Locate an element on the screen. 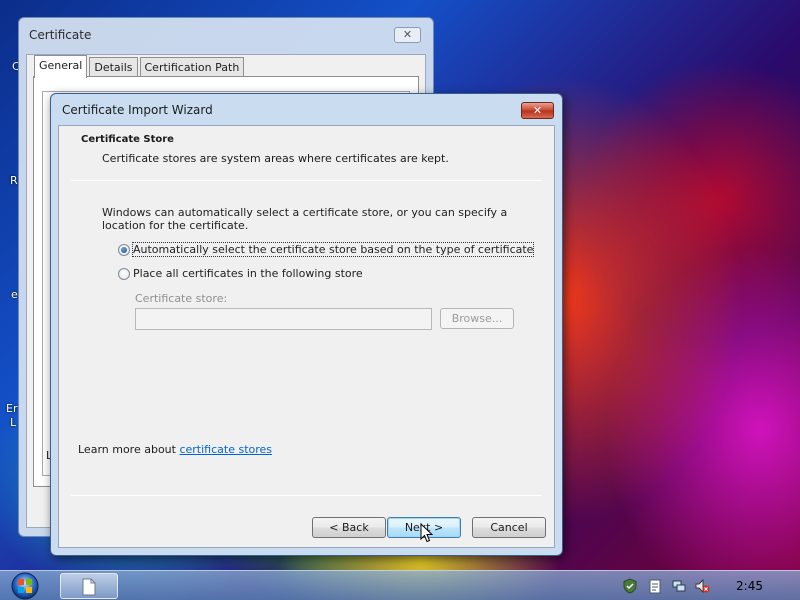  shield-icon is located at coordinates (630, 586).